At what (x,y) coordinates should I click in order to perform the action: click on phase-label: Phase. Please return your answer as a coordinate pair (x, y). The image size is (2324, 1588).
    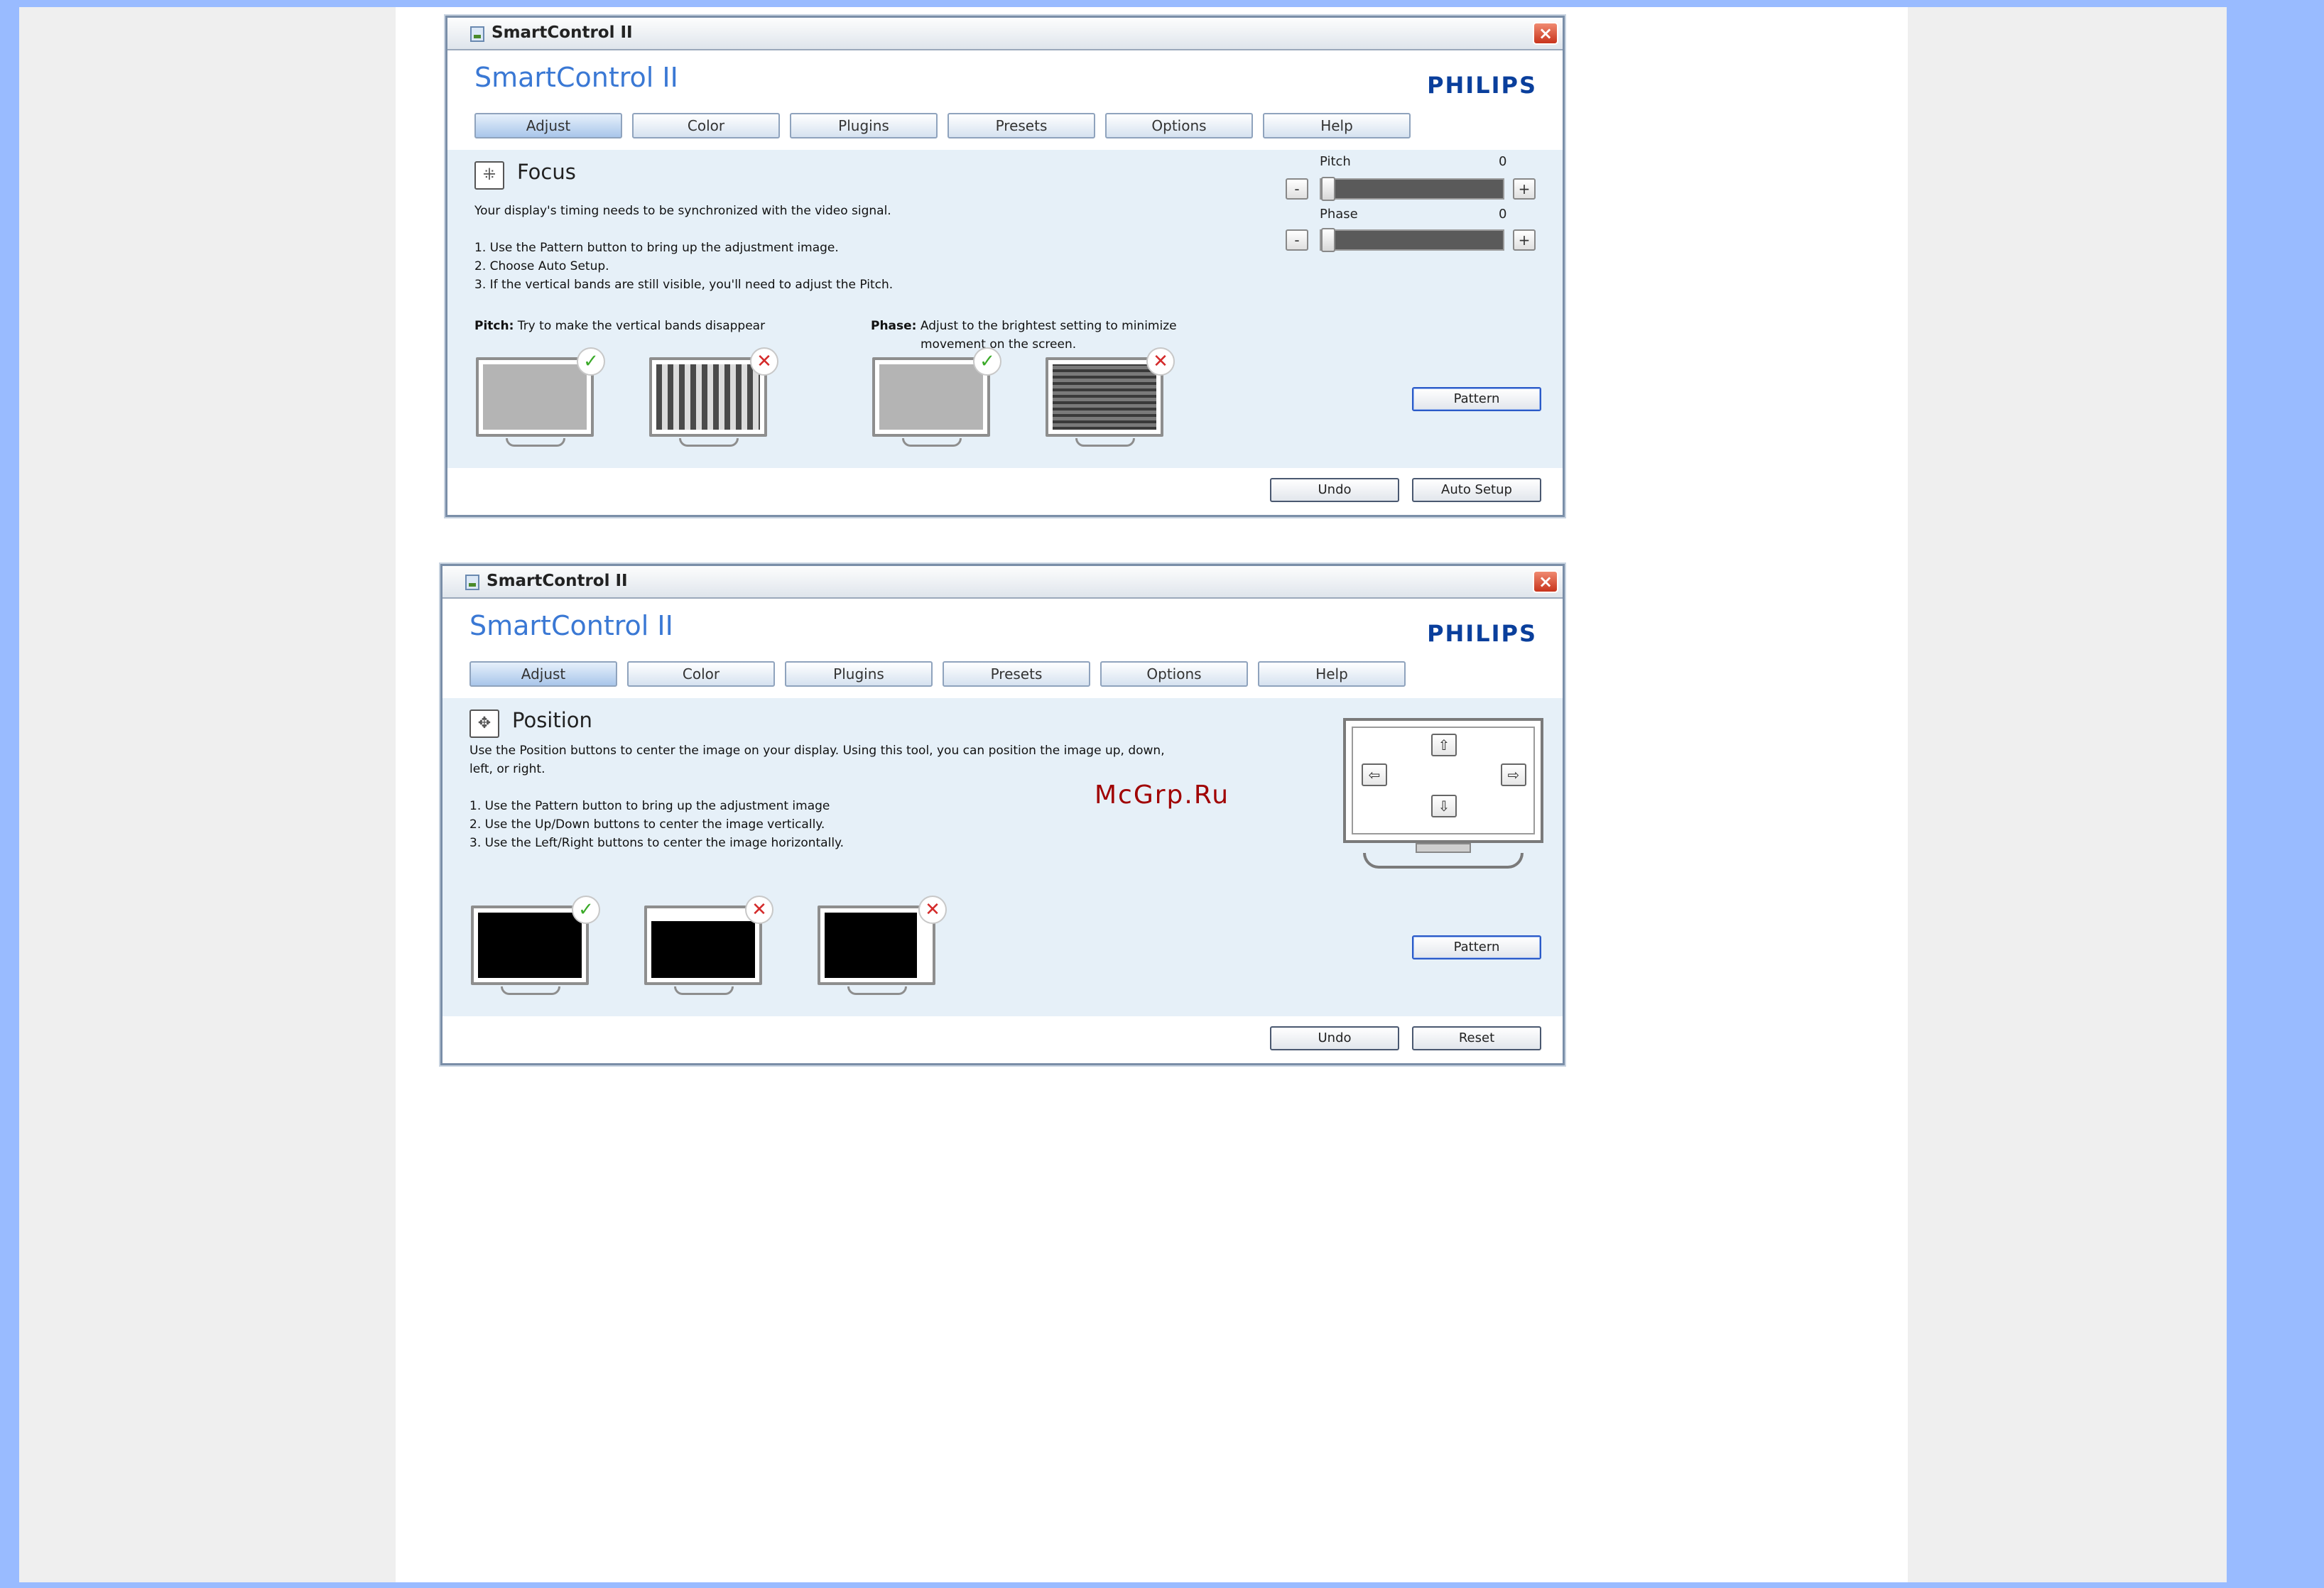
    Looking at the image, I should click on (1339, 214).